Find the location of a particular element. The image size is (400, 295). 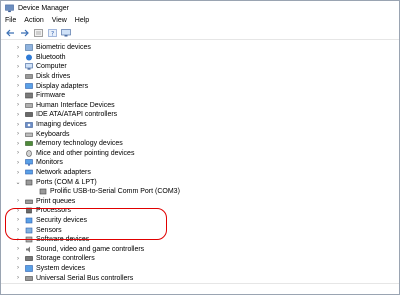

back-button is located at coordinates (10, 32).